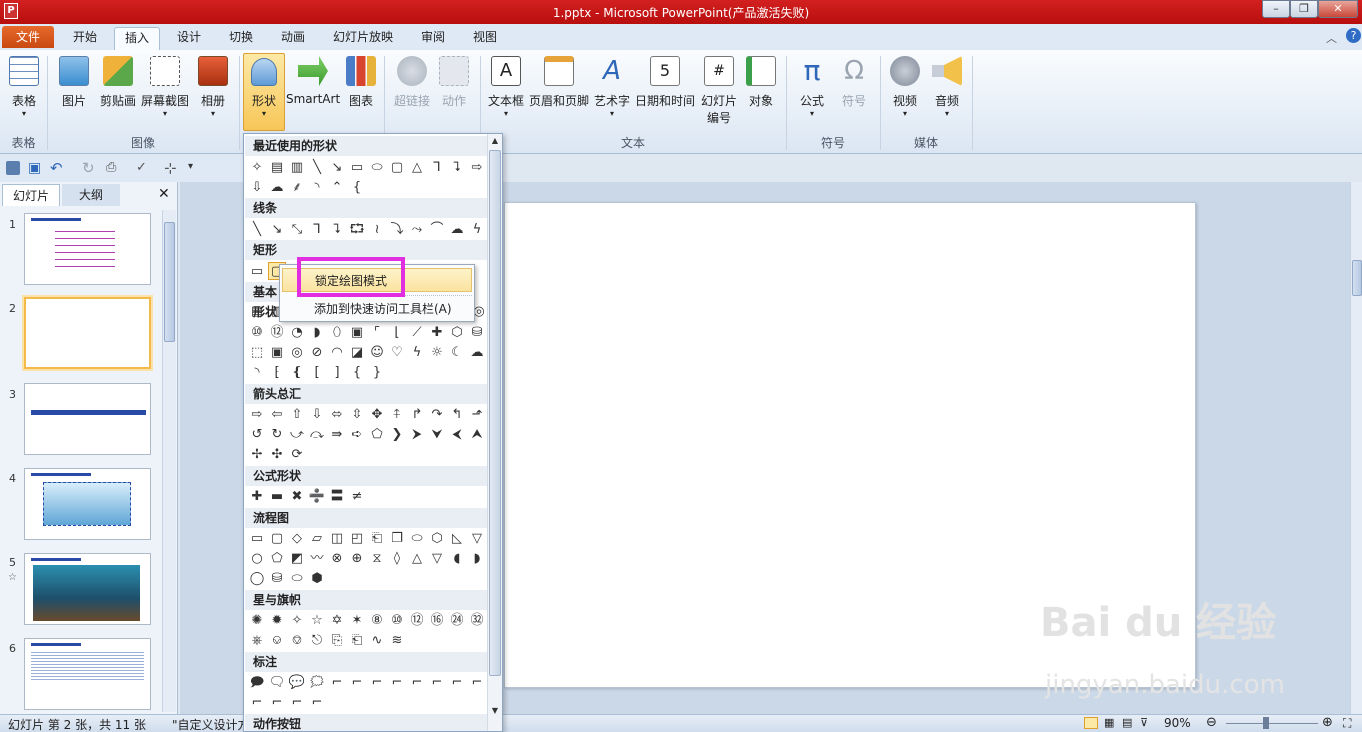  I want to click on shape-cloud-icon: ☁, so click(277, 187).